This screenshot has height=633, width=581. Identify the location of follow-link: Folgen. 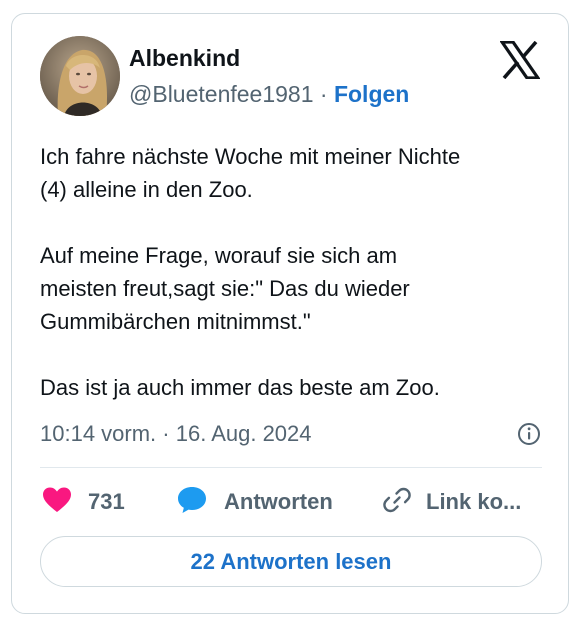
(371, 94).